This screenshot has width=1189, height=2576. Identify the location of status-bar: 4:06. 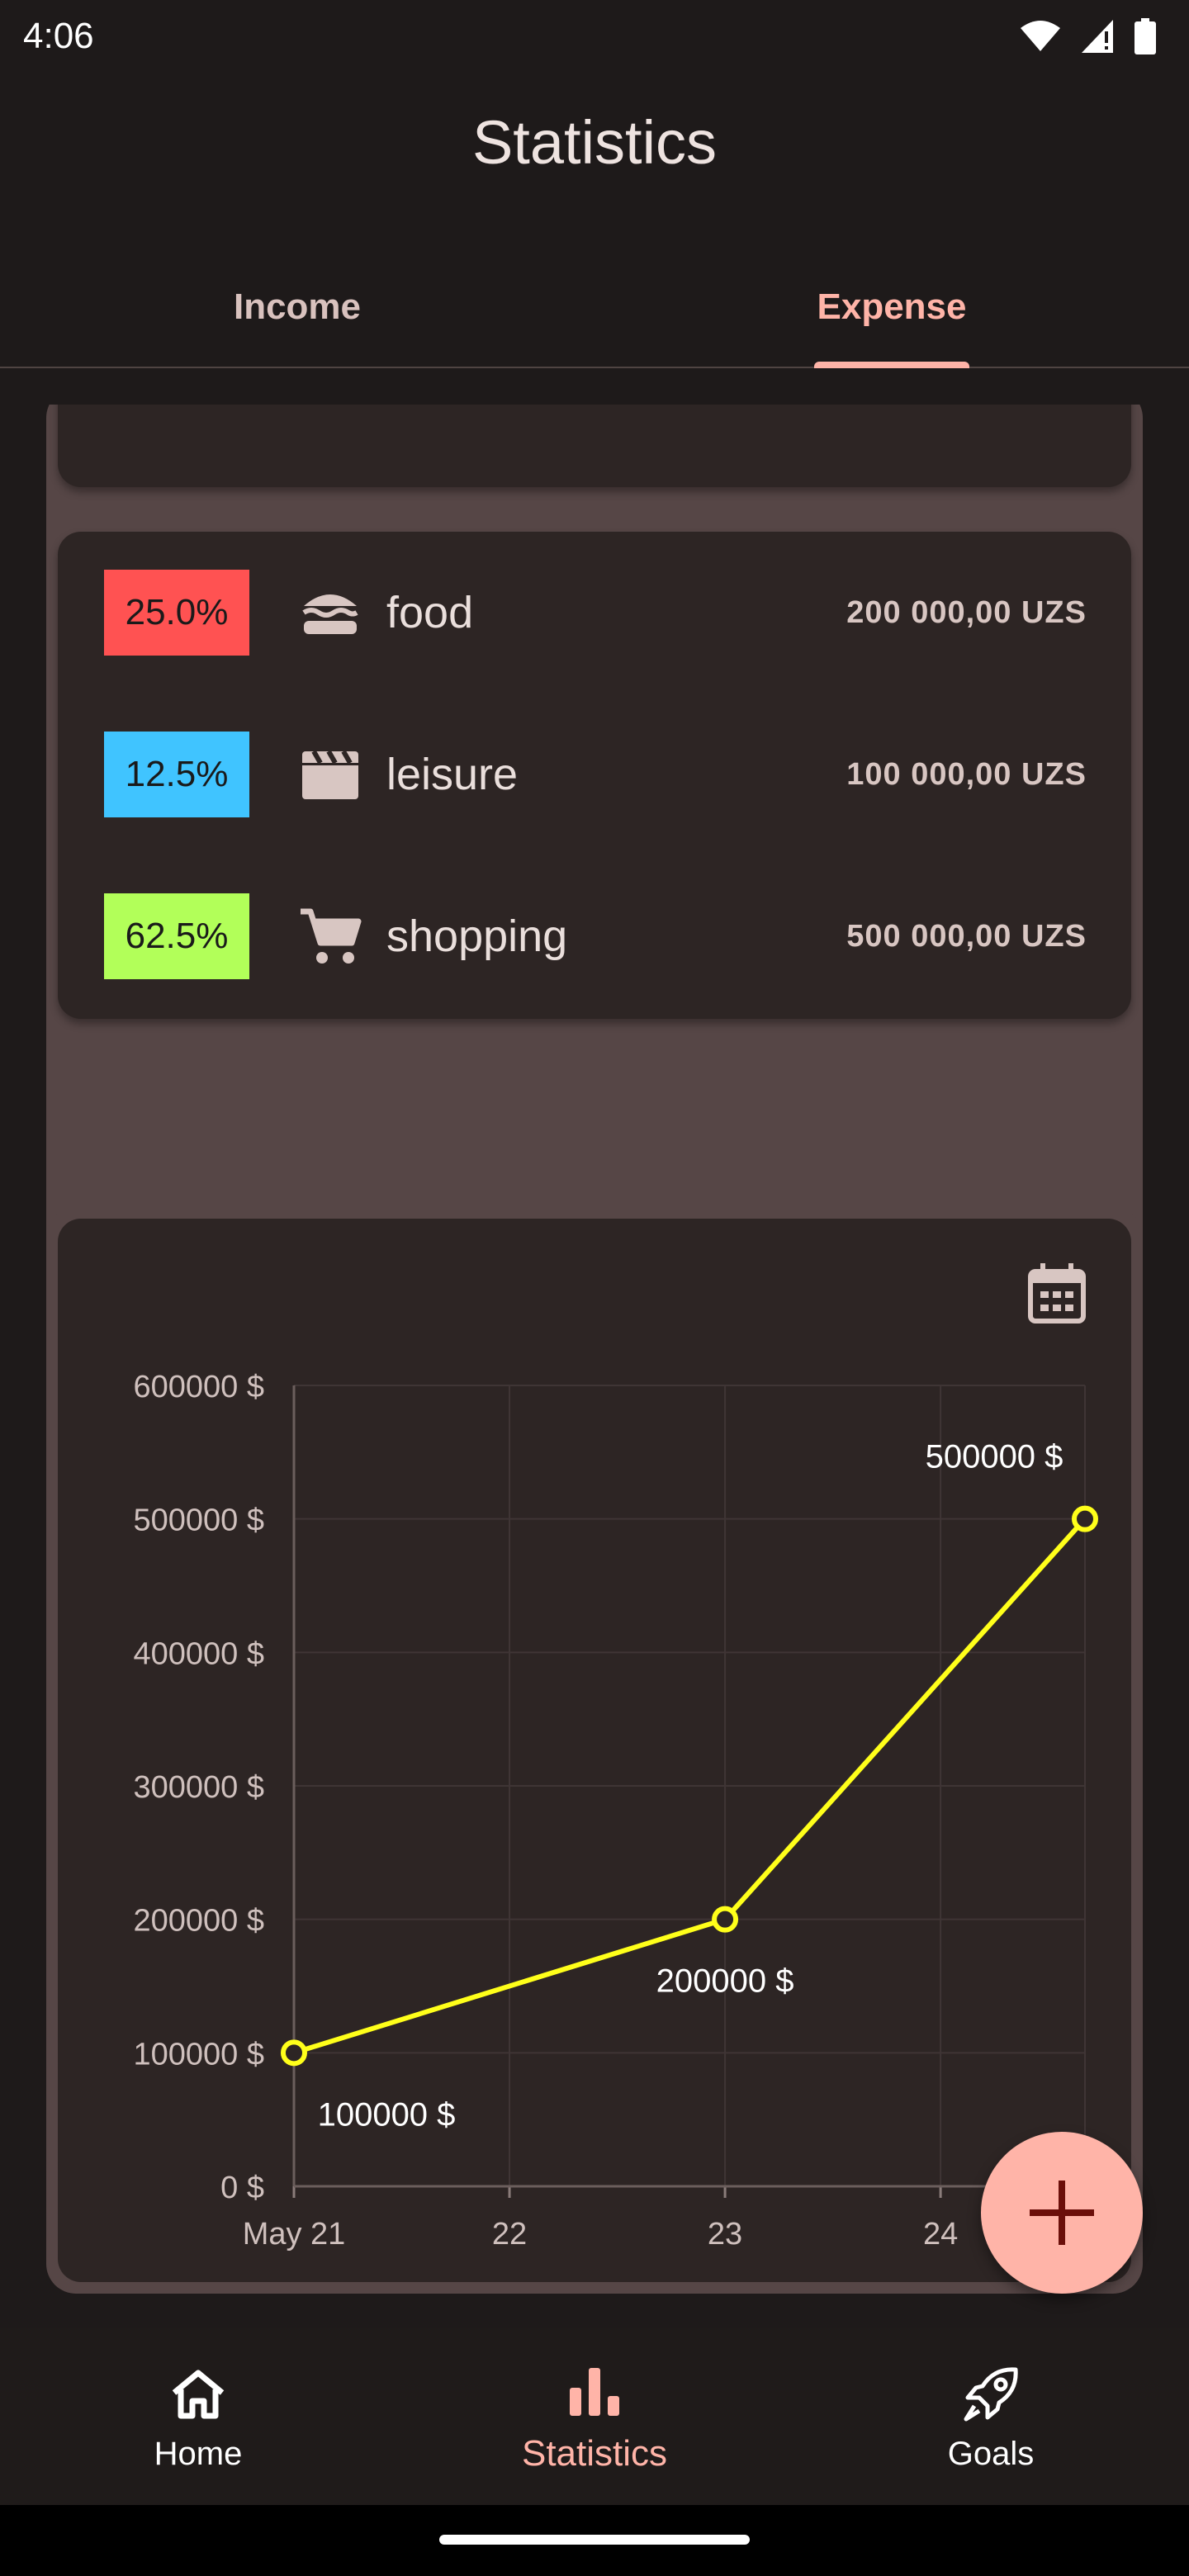
(594, 36).